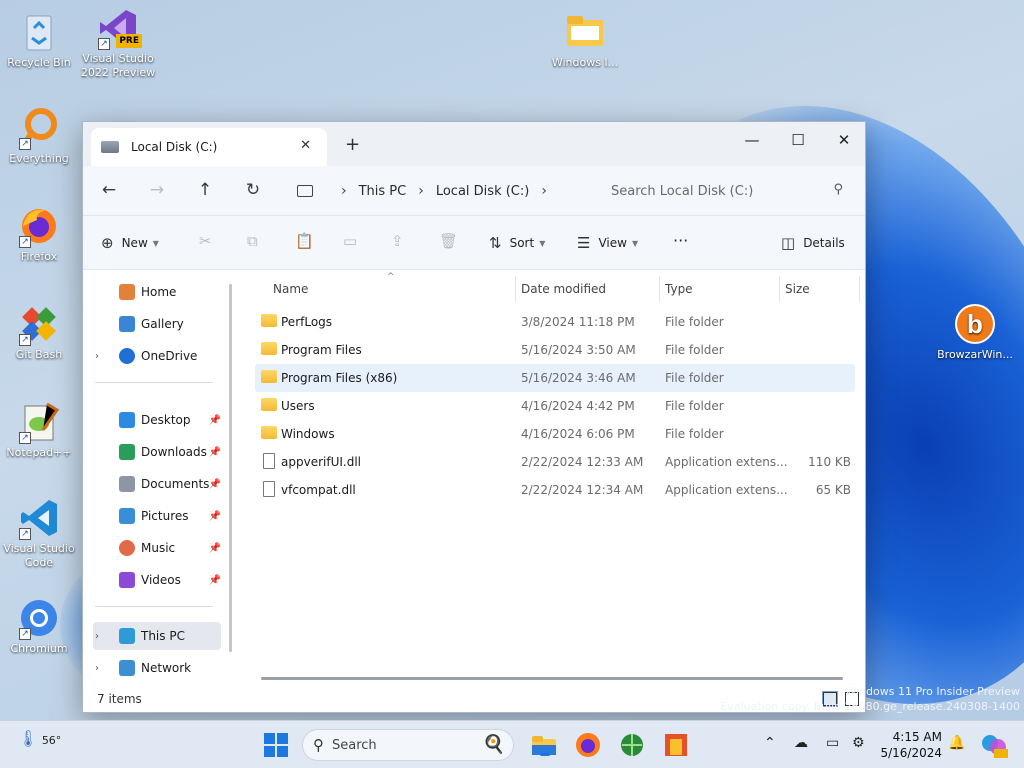 This screenshot has width=1024, height=768. I want to click on cut-icon: ✂, so click(205, 241).